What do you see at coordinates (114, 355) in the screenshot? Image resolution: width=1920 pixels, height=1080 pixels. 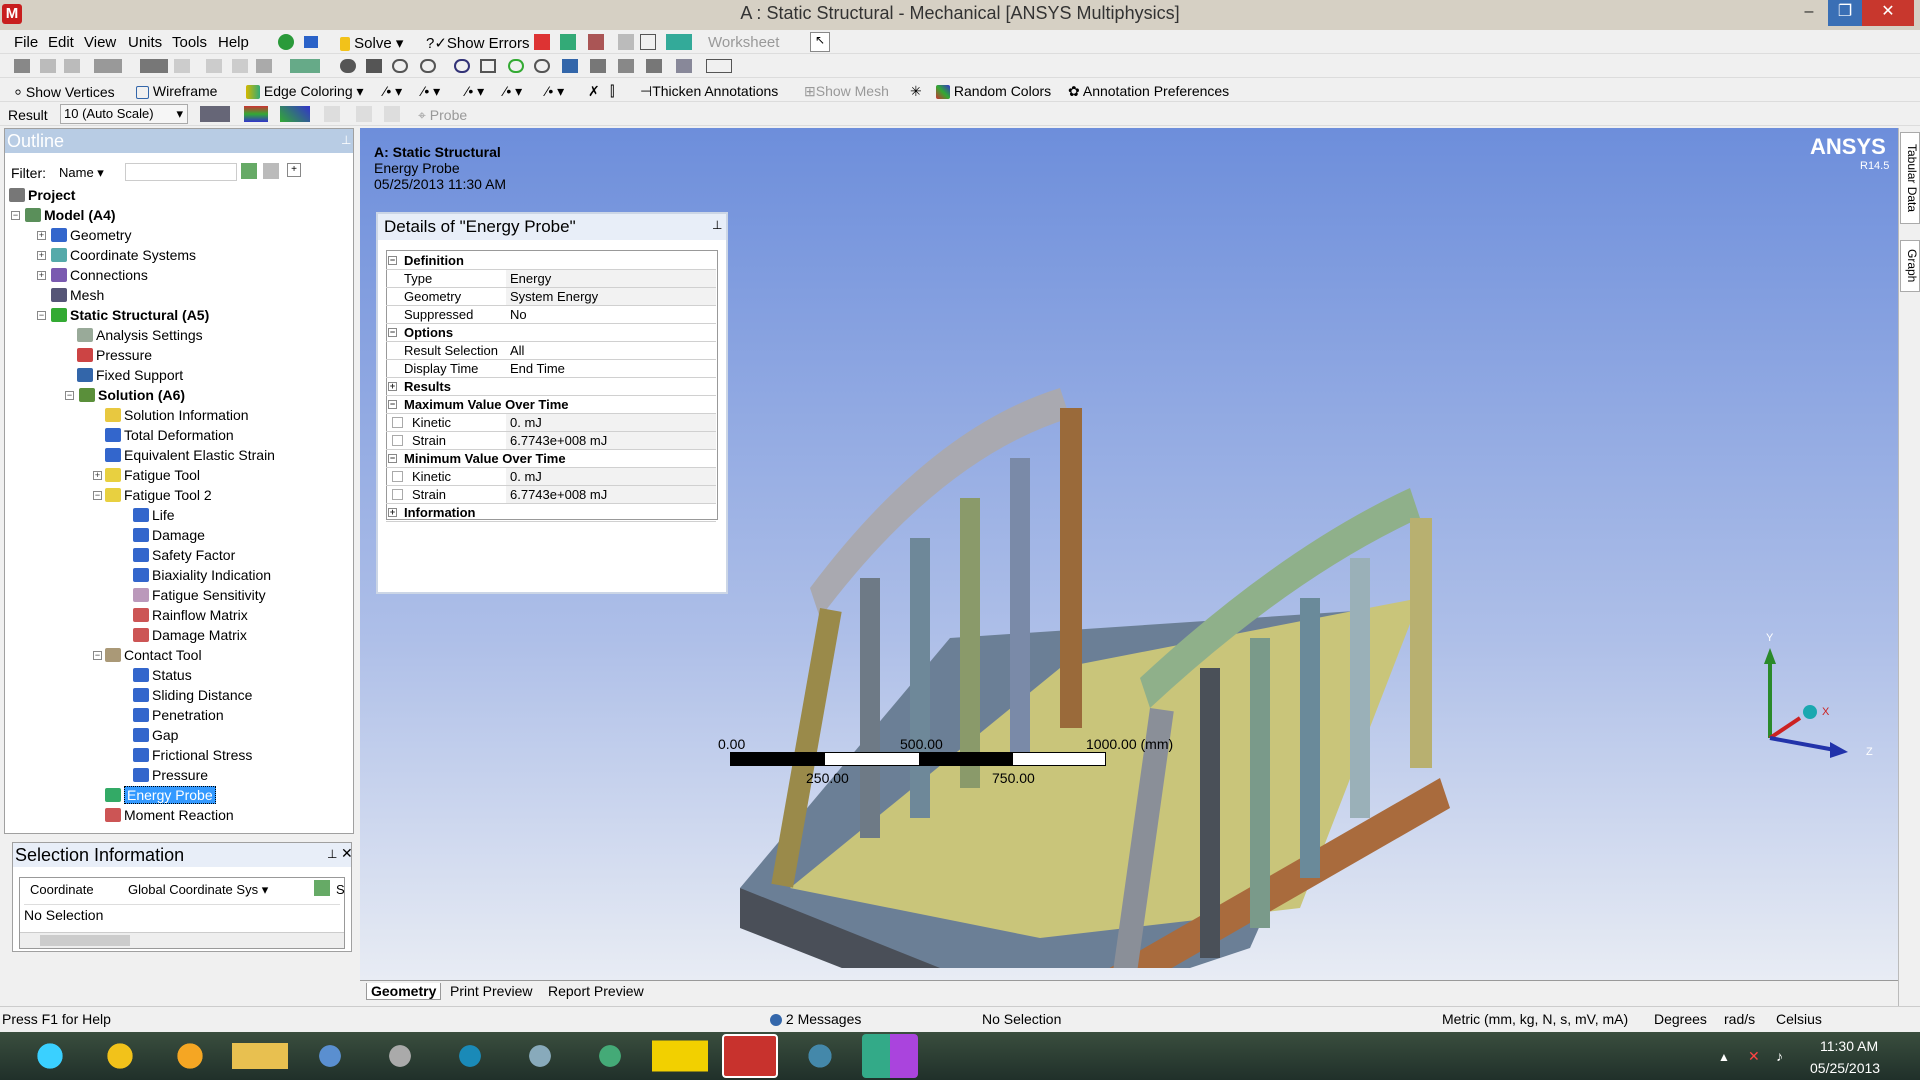 I see `tree-item-pressure: Pressure` at bounding box center [114, 355].